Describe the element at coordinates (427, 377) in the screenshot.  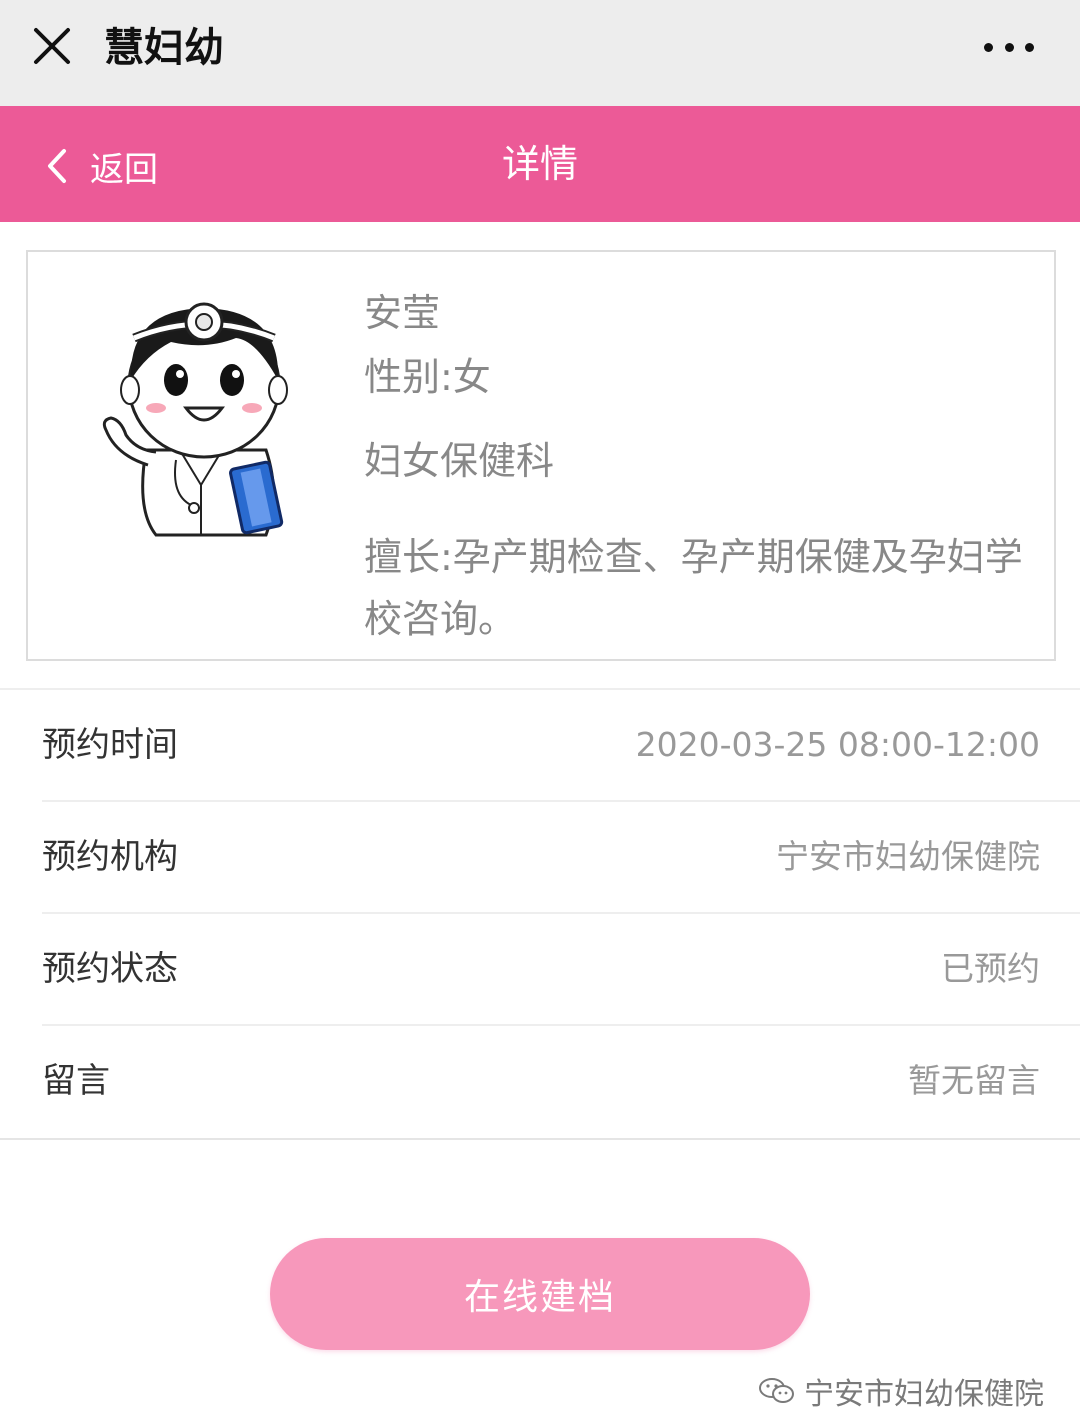
I see `doctor-gender: 性别:女` at that location.